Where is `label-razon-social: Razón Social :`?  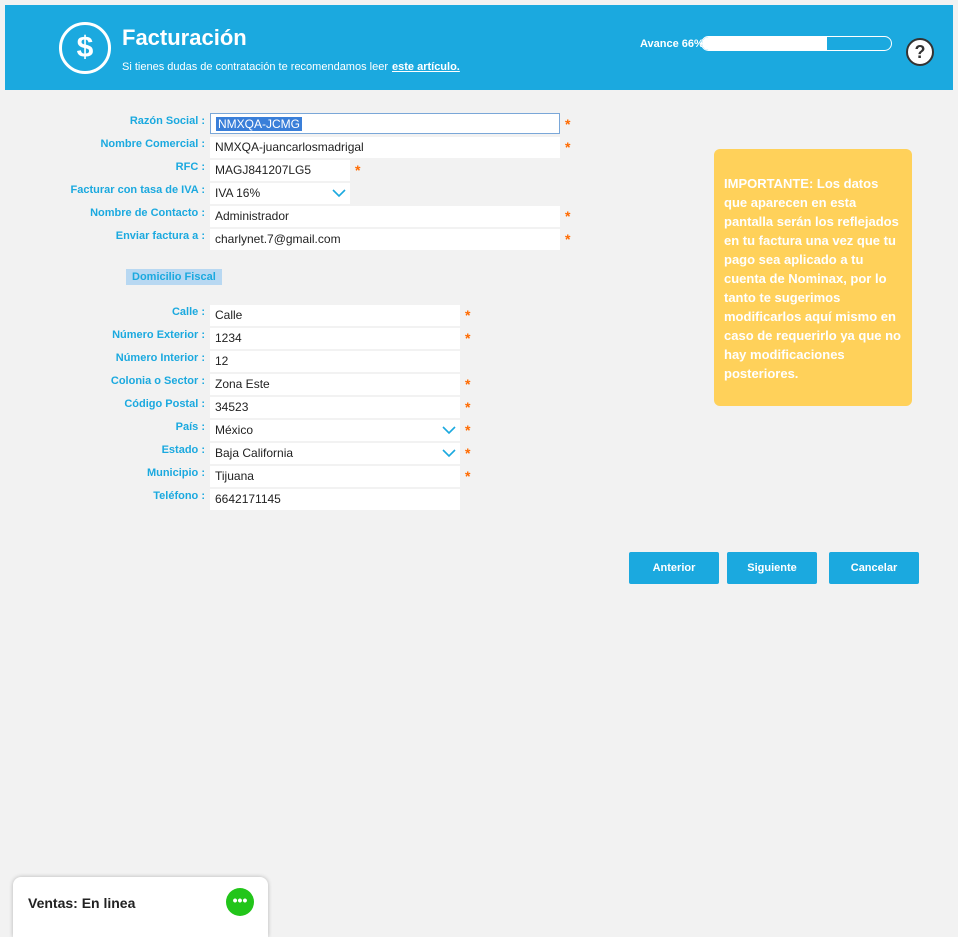 label-razon-social: Razón Social : is located at coordinates (167, 121).